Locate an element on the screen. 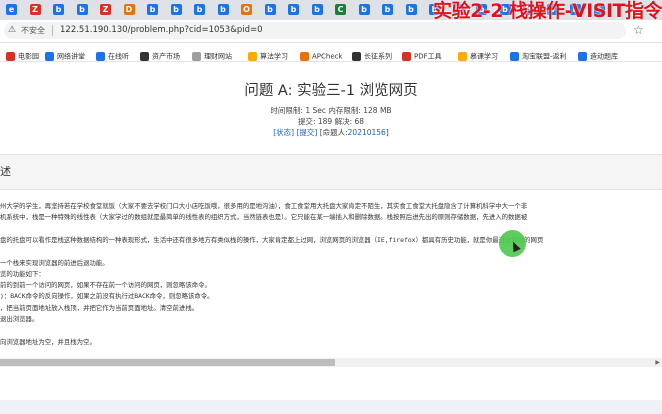 The width and height of the screenshot is (662, 414). bookmark-item: 网络讲堂 is located at coordinates (65, 53).